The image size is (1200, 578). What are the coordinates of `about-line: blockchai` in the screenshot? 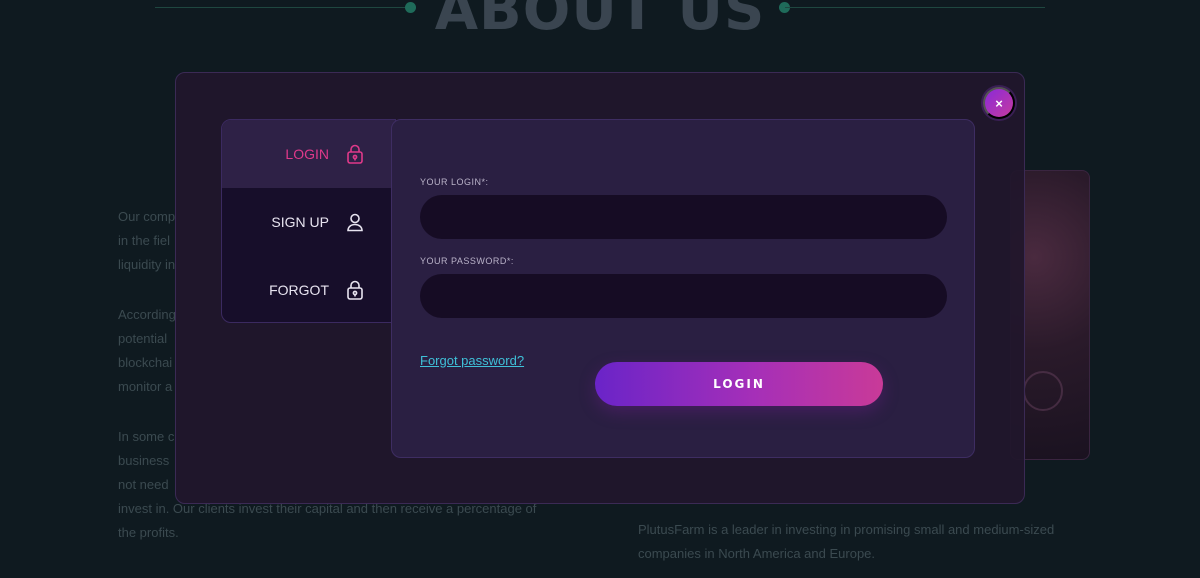 It's located at (145, 362).